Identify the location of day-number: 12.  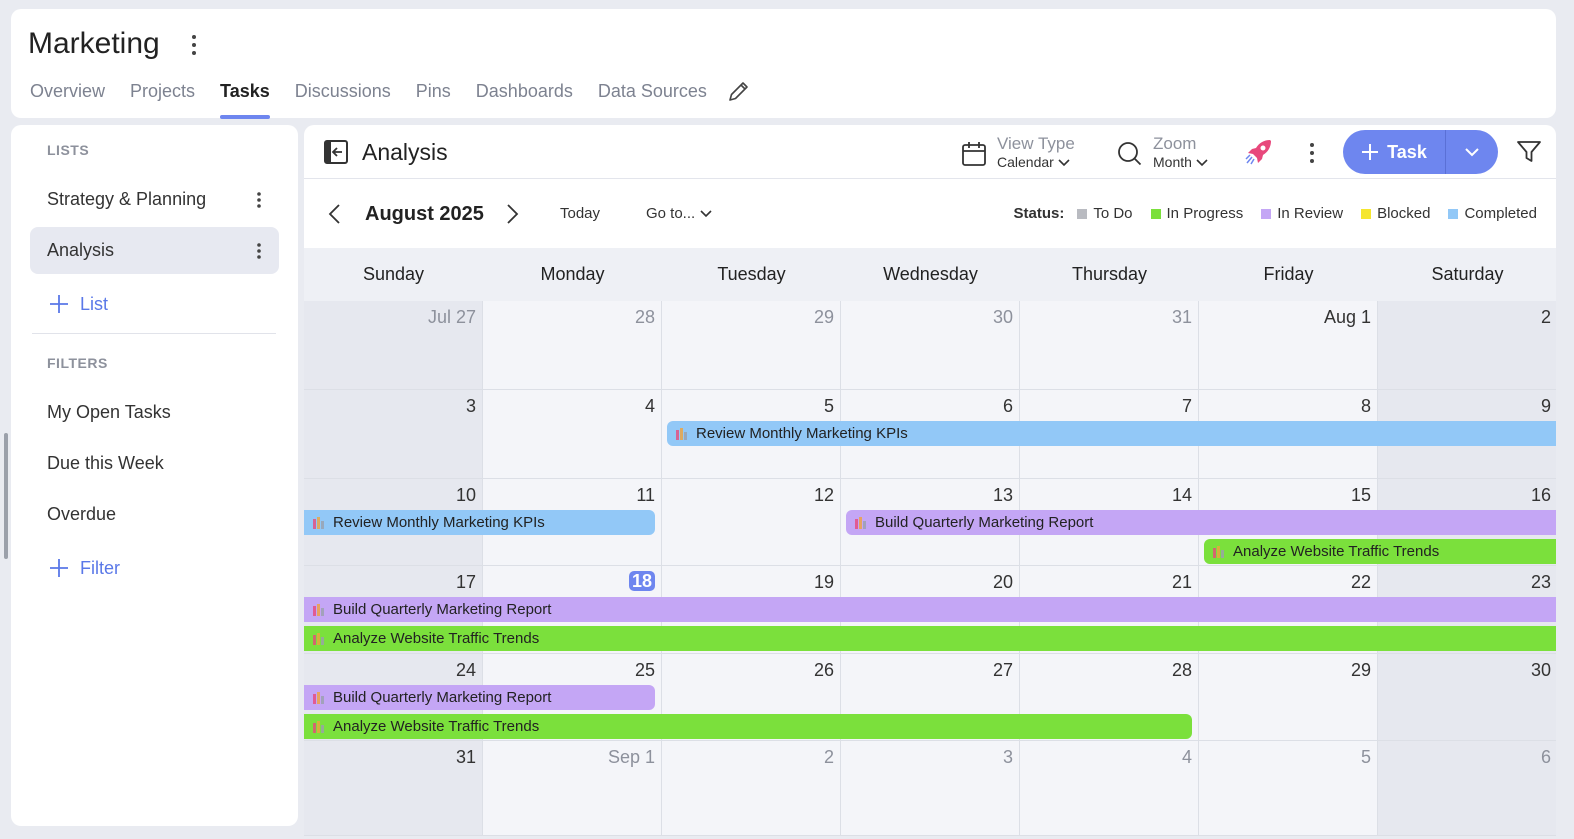
(823, 495).